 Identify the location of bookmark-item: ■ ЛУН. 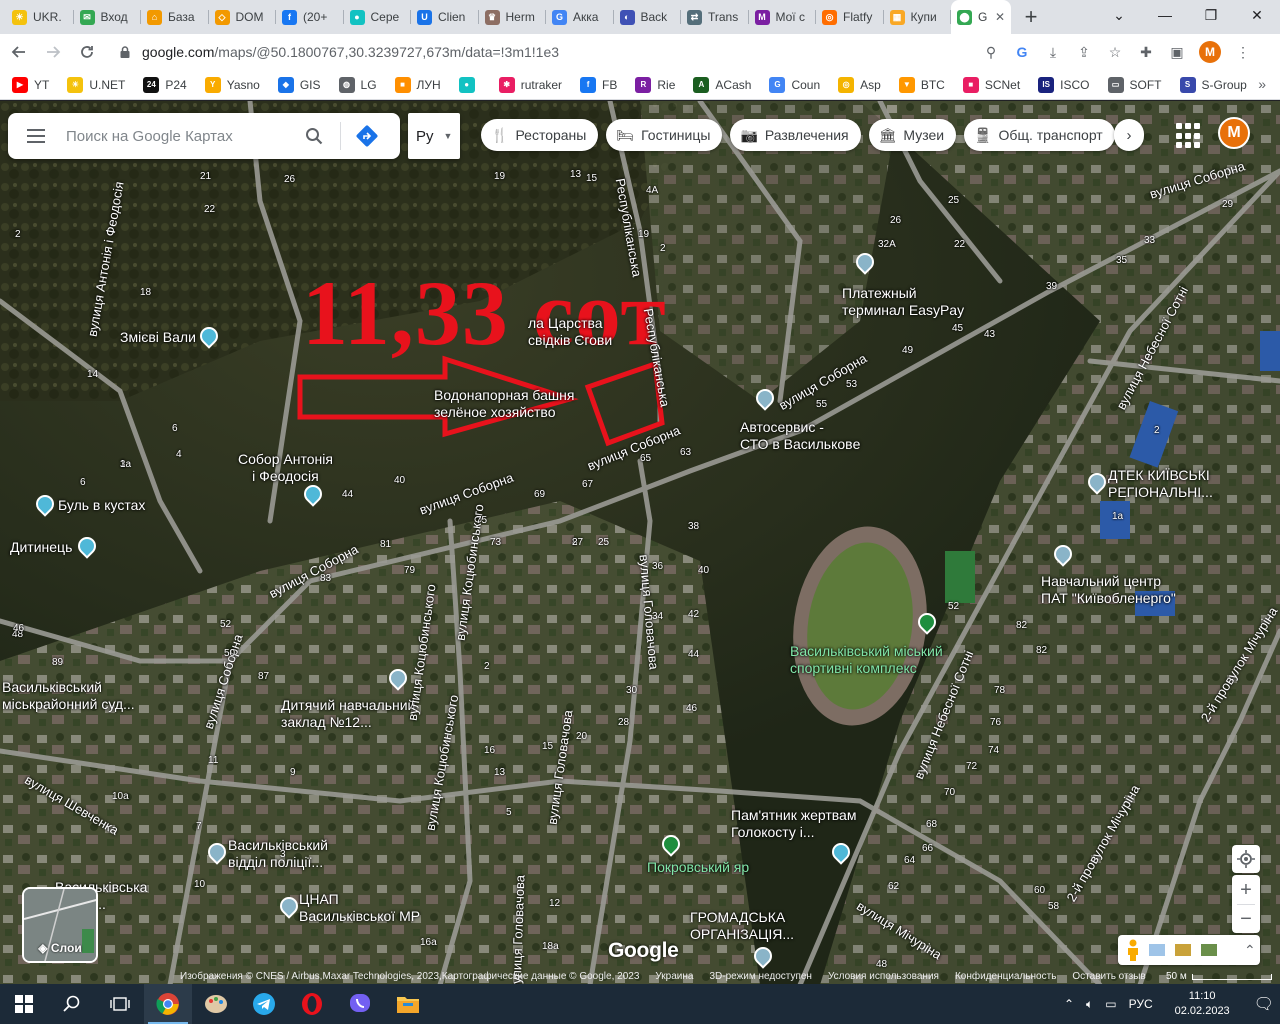
(417, 84).